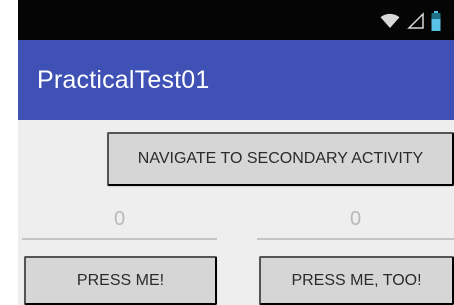 The height and width of the screenshot is (305, 454). I want to click on press-me-button: PRESS ME!, so click(120, 280).